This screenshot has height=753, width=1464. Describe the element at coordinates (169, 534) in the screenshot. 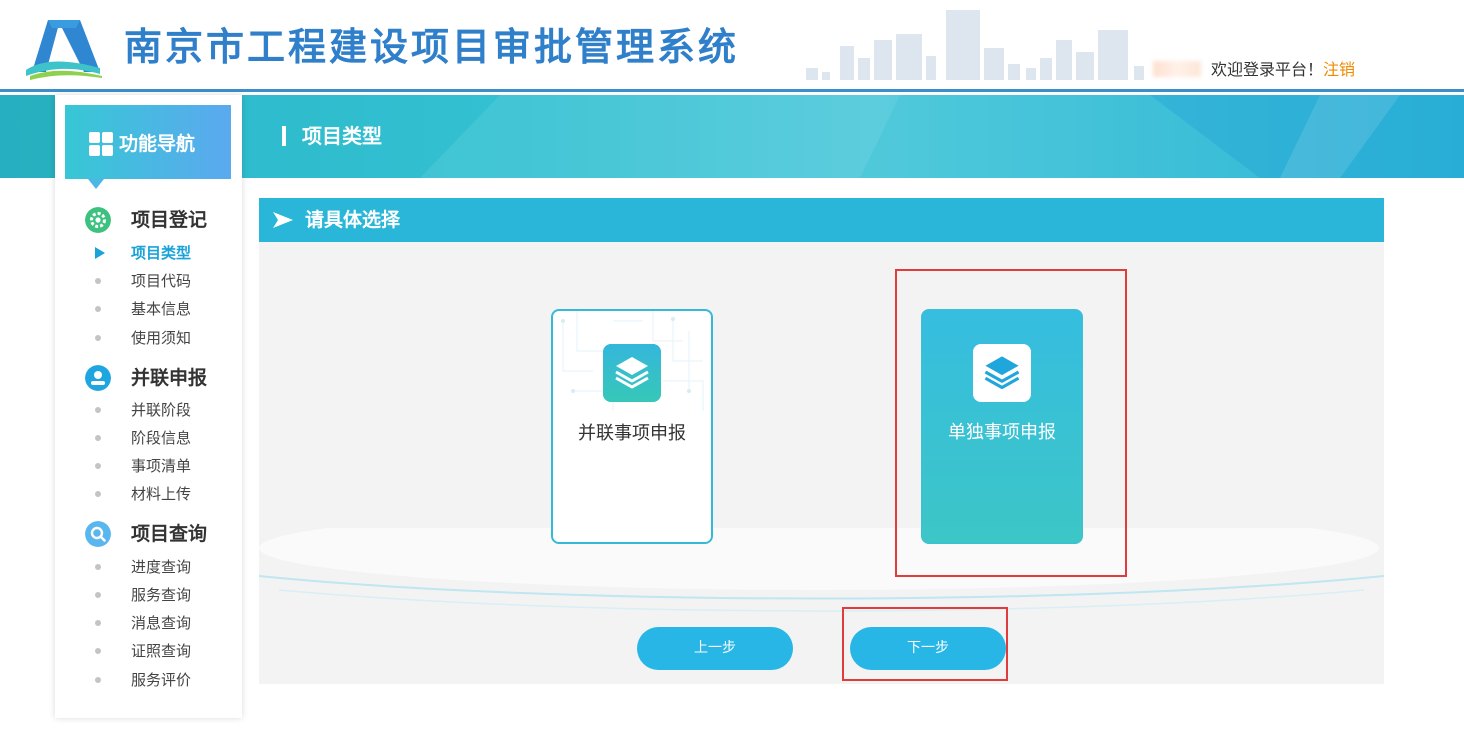

I see `group-title: 项目查询` at that location.